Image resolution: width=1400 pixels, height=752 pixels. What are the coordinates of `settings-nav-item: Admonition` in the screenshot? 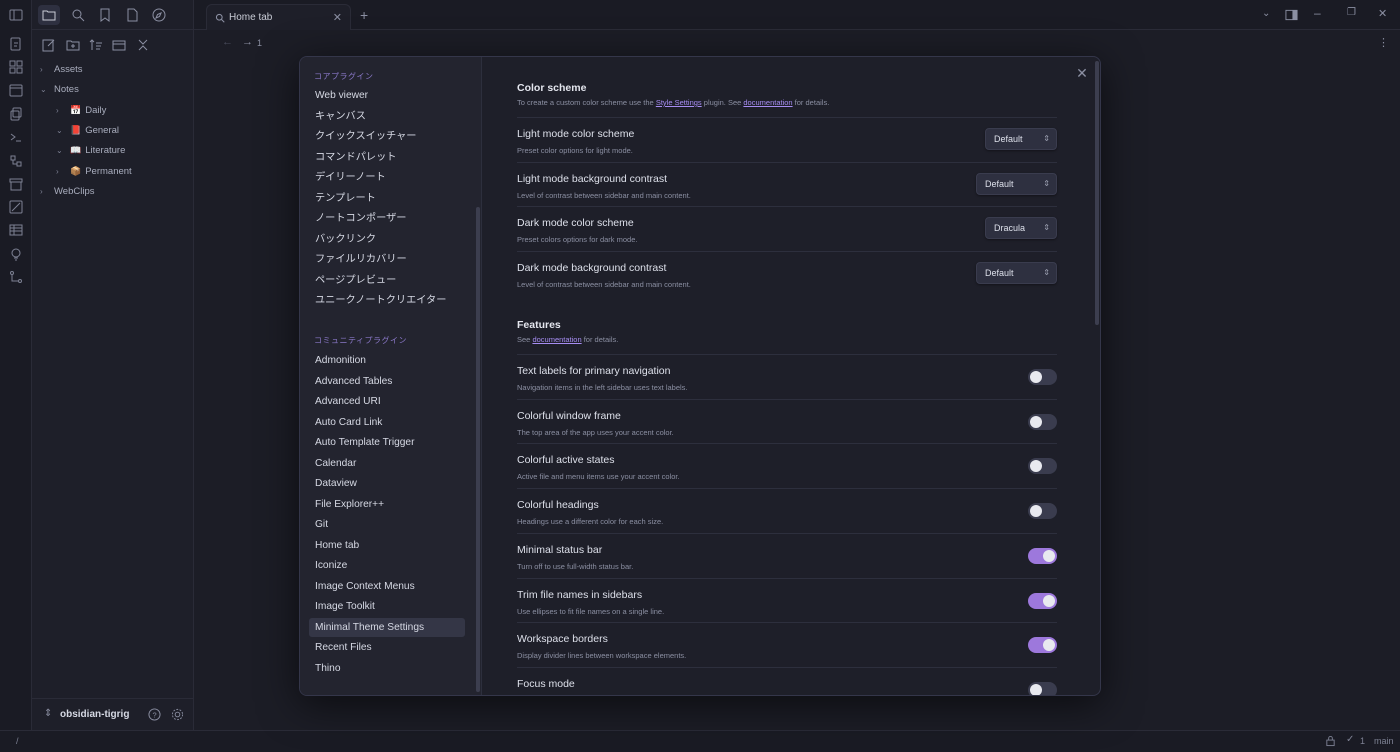 It's located at (387, 360).